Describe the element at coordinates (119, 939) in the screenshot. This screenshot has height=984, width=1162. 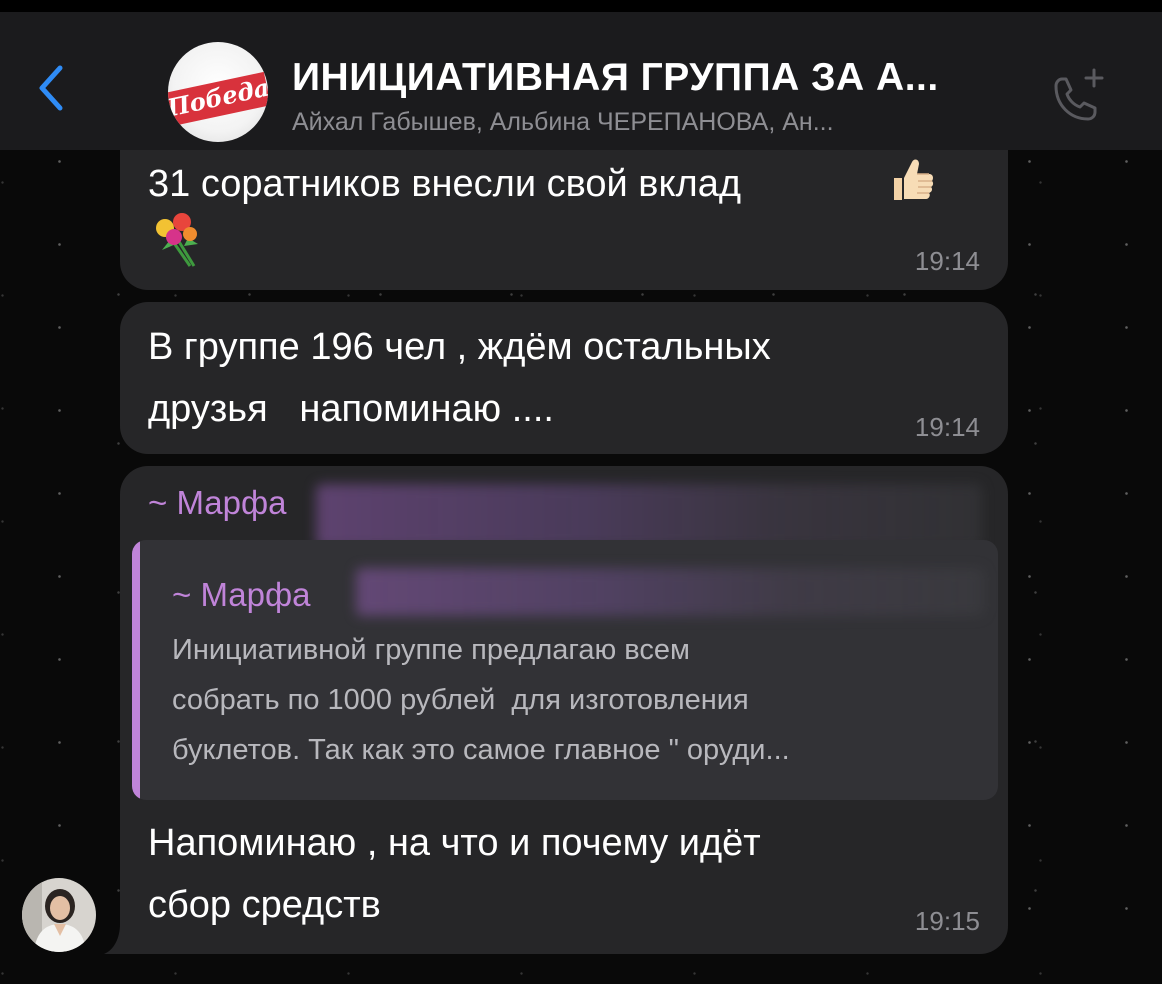
I see `bubble-tail` at that location.